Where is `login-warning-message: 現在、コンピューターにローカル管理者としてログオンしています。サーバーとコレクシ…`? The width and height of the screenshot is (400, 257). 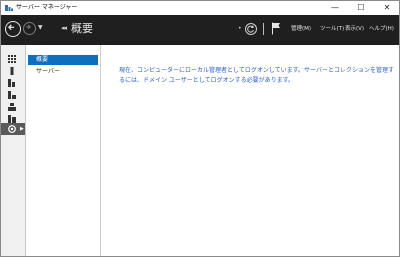
login-warning-message: 現在、コンピューターにローカル管理者としてログオンしています。サーバーとコレクシ… is located at coordinates (256, 75).